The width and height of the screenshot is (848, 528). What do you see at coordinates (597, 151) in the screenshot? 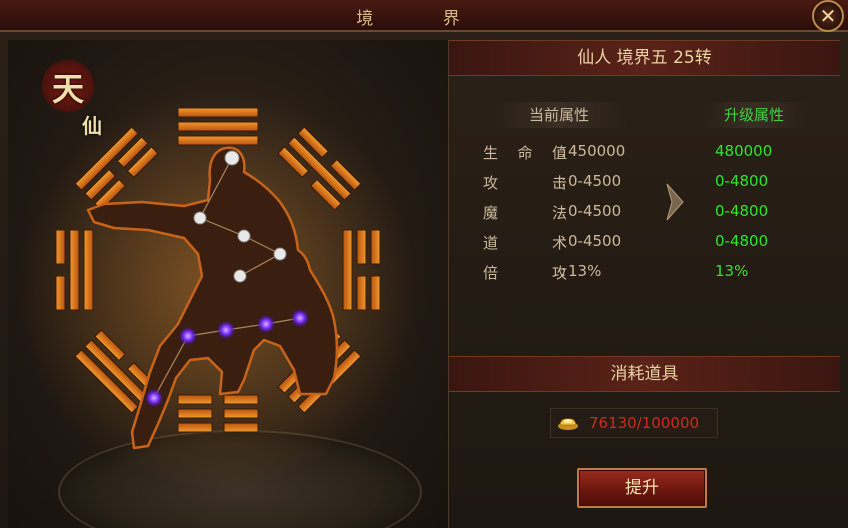
I see `stat-current-value: 450000` at bounding box center [597, 151].